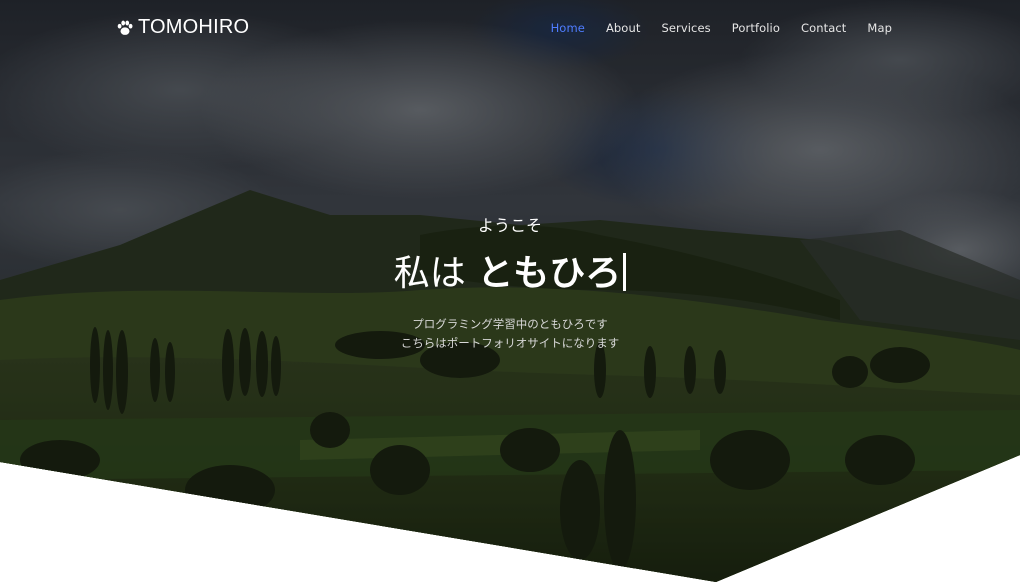 Image resolution: width=1020 pixels, height=582 pixels. Describe the element at coordinates (194, 27) in the screenshot. I see `brand-name: TOMOHIRO` at that location.